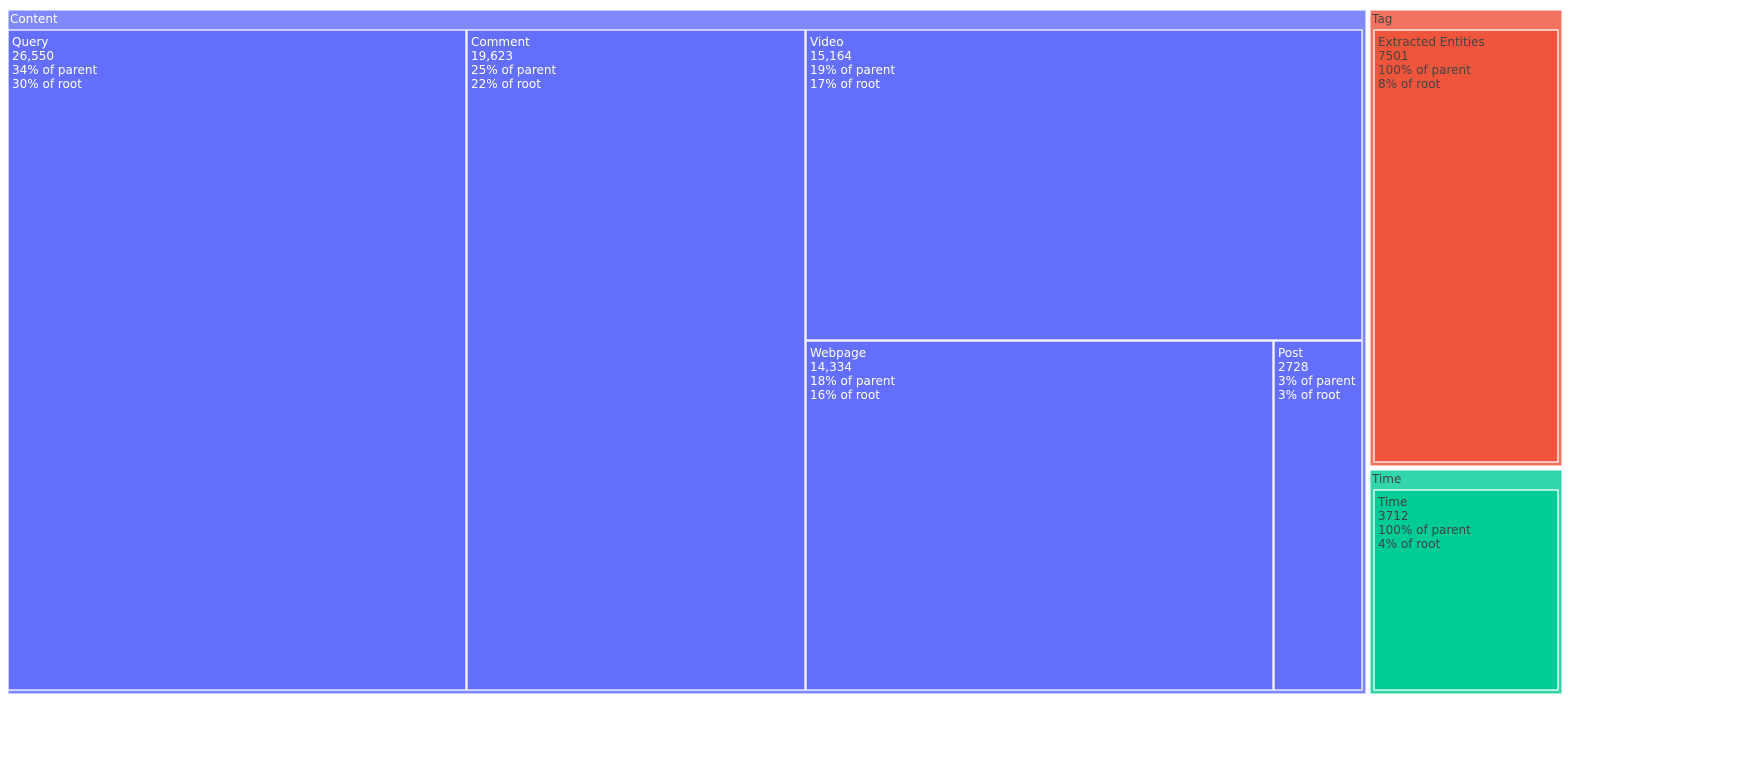  I want to click on tile-content-query-value: 26,550, so click(33, 56).